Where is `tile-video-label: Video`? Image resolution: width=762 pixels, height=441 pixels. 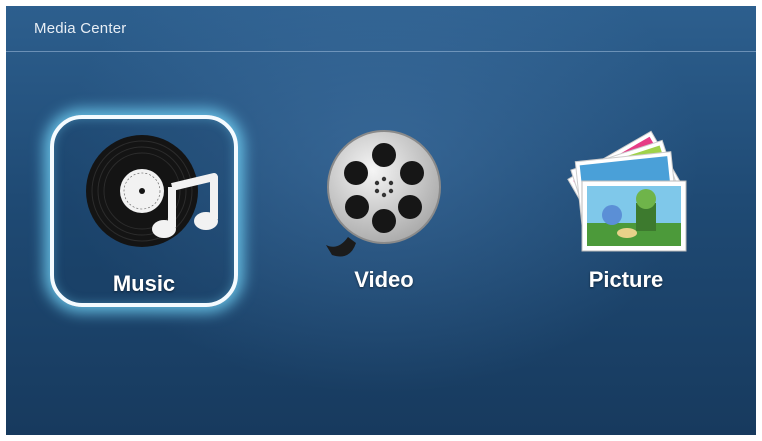
tile-video-label: Video is located at coordinates (384, 279).